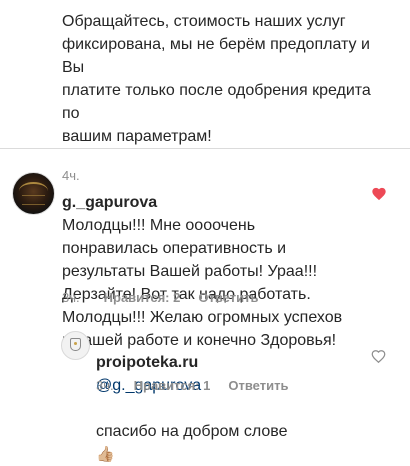 The height and width of the screenshot is (466, 410). I want to click on avatar, so click(33, 193).